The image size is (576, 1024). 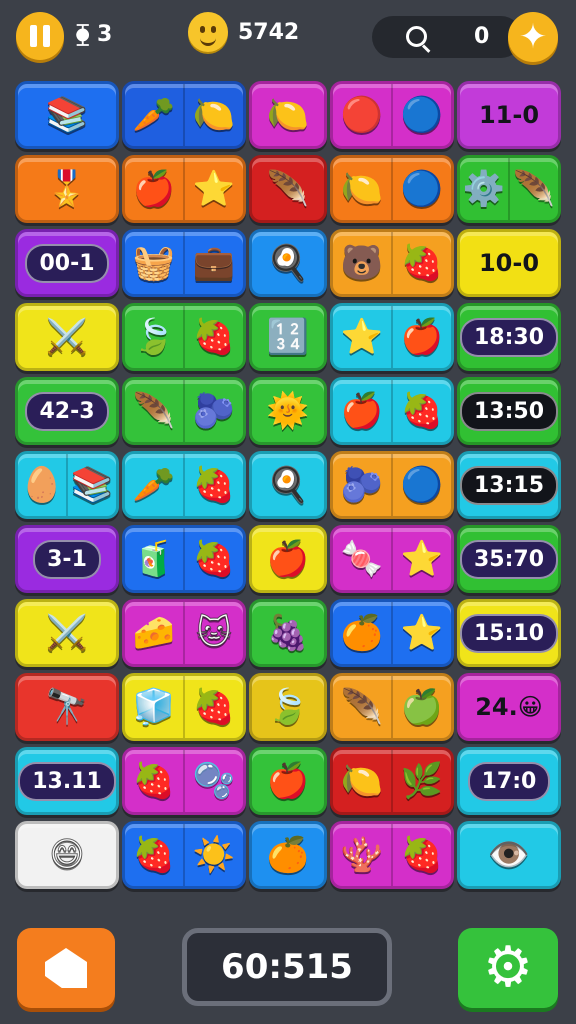 What do you see at coordinates (509, 189) in the screenshot?
I see `tile-r2-c5: ⚙️ 🪶` at bounding box center [509, 189].